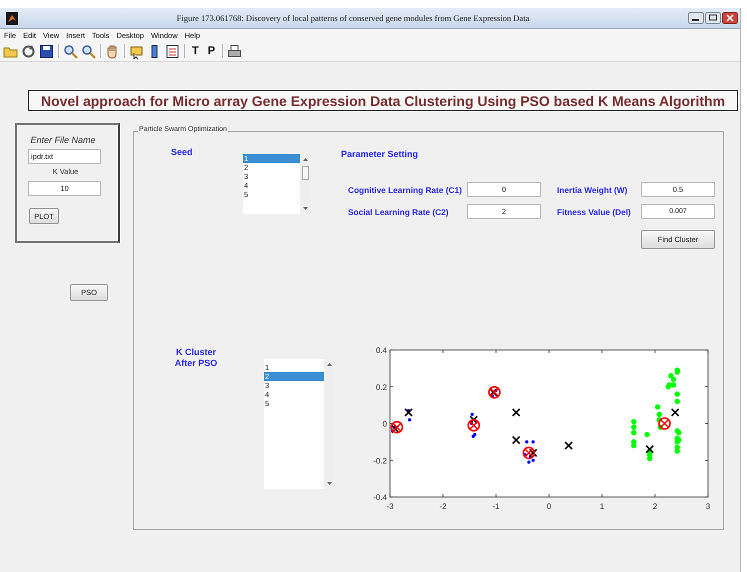  Describe the element at coordinates (390, 506) in the screenshot. I see `axis-tick-label: -3` at that location.